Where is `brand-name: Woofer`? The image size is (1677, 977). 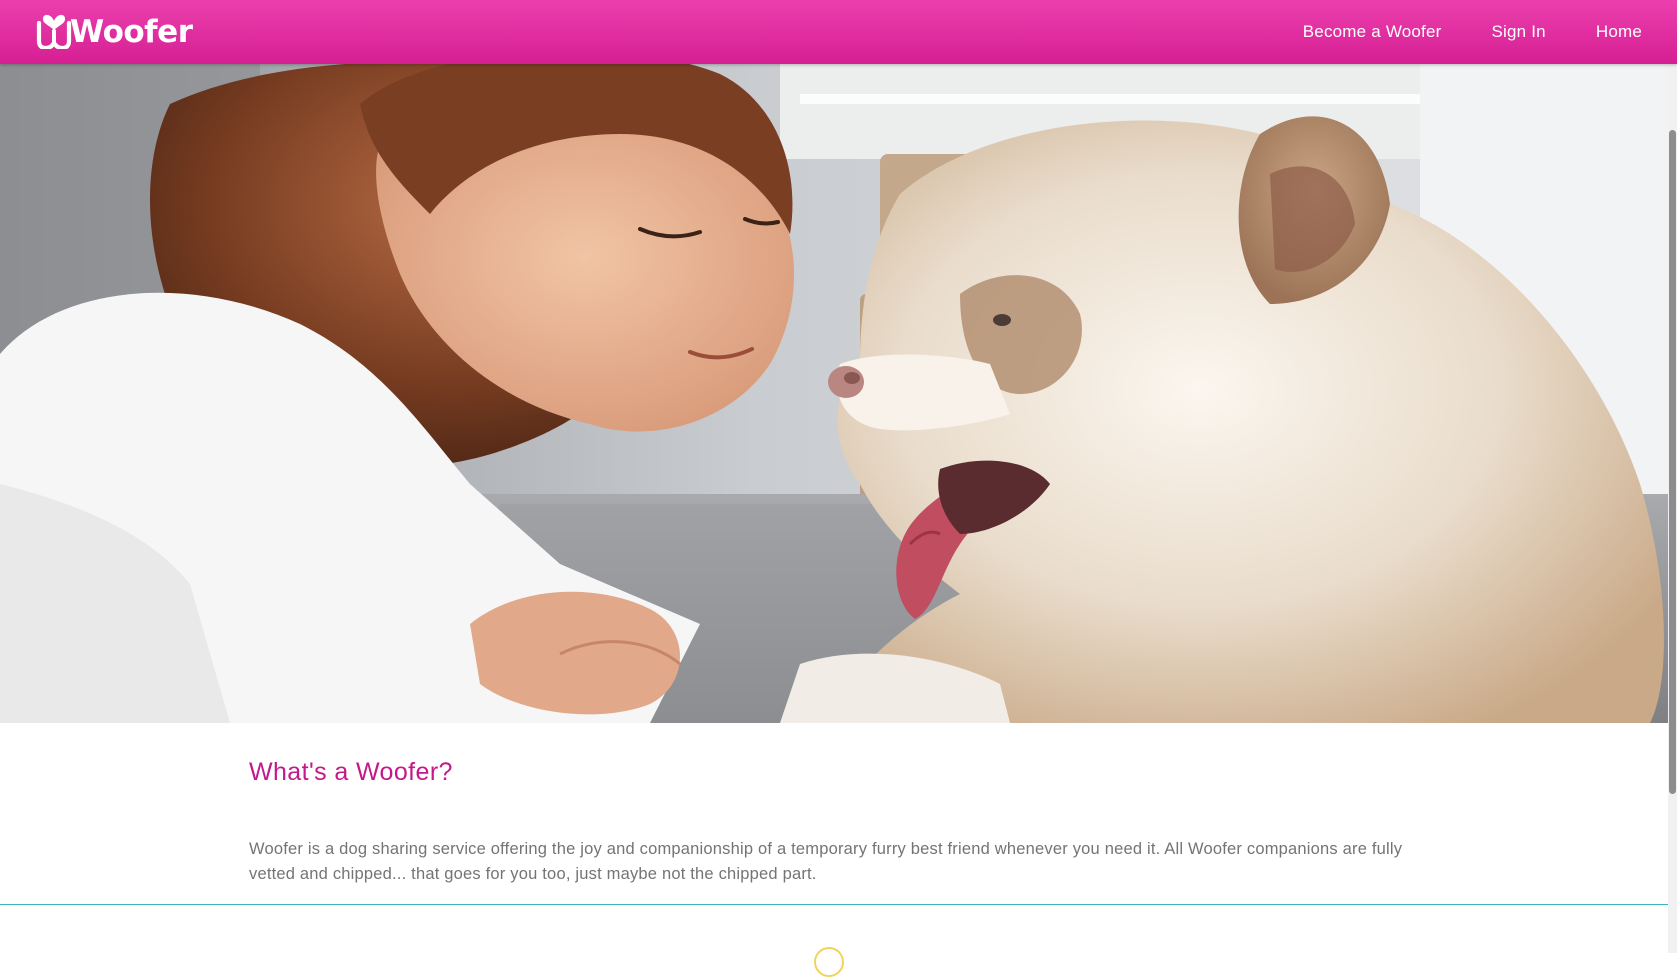
brand-name: Woofer is located at coordinates (131, 32).